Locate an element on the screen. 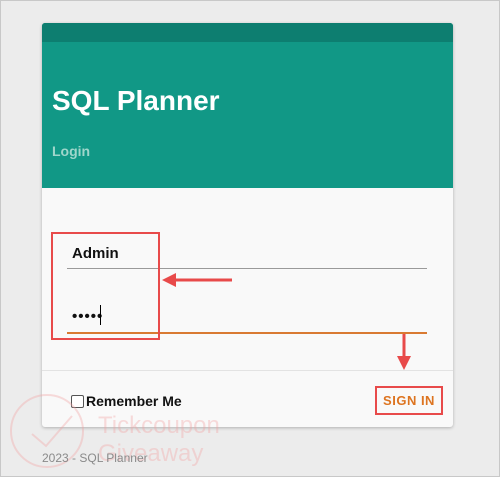 The image size is (500, 477). watermark-check-icon is located at coordinates (52, 431).